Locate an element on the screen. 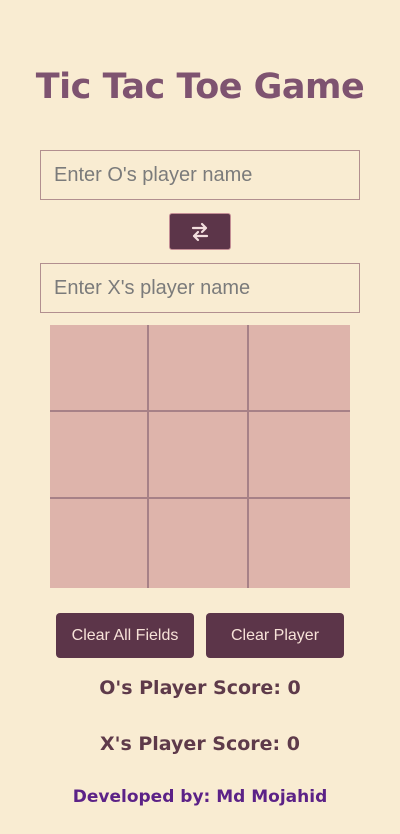 This screenshot has width=400, height=834. clear-all-fields-button: Clear All Fields is located at coordinates (125, 635).